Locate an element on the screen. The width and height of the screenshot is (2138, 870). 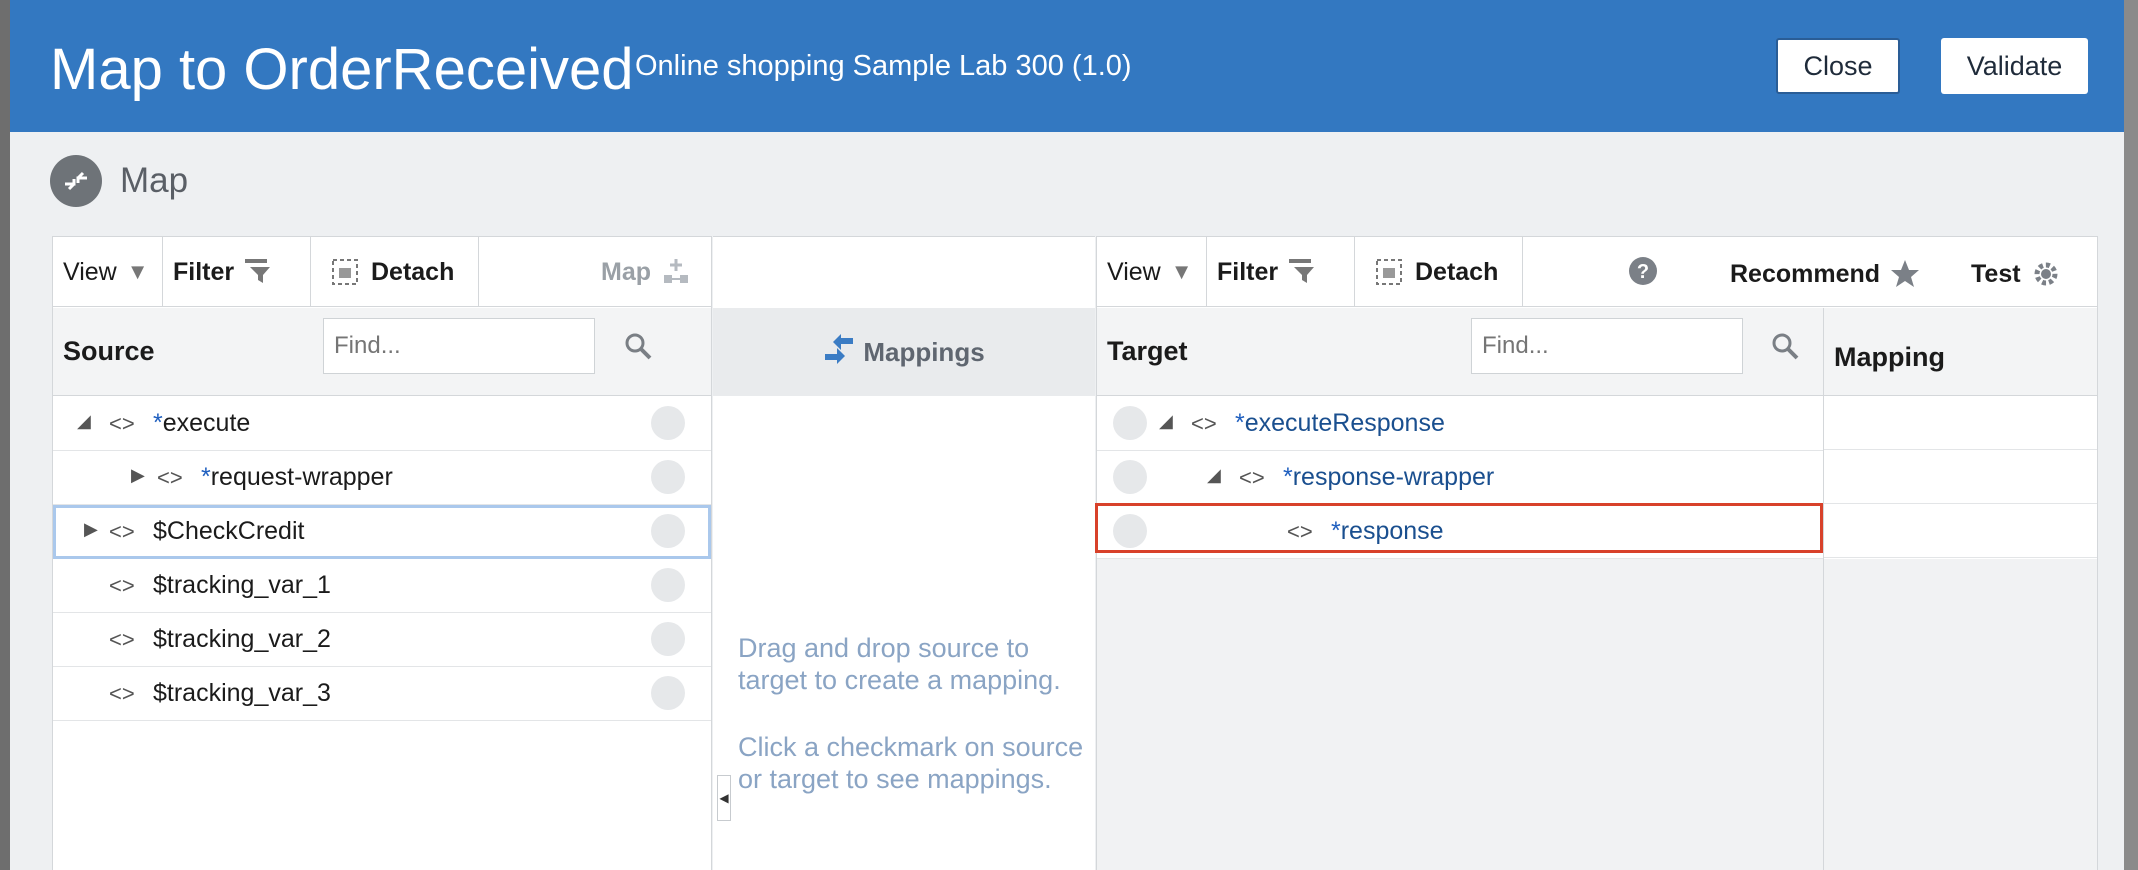
source-node-label: *request-wrapper is located at coordinates (297, 477).